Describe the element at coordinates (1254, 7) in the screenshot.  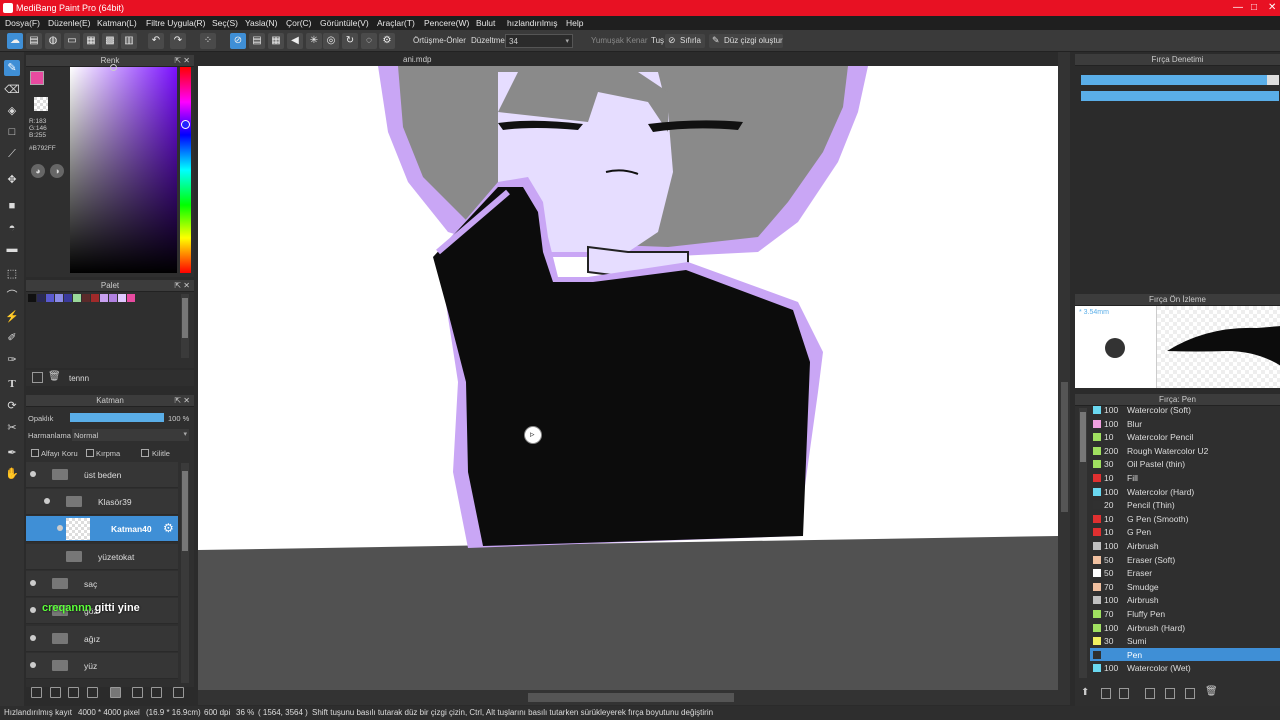
I see `maximize-button: □` at that location.